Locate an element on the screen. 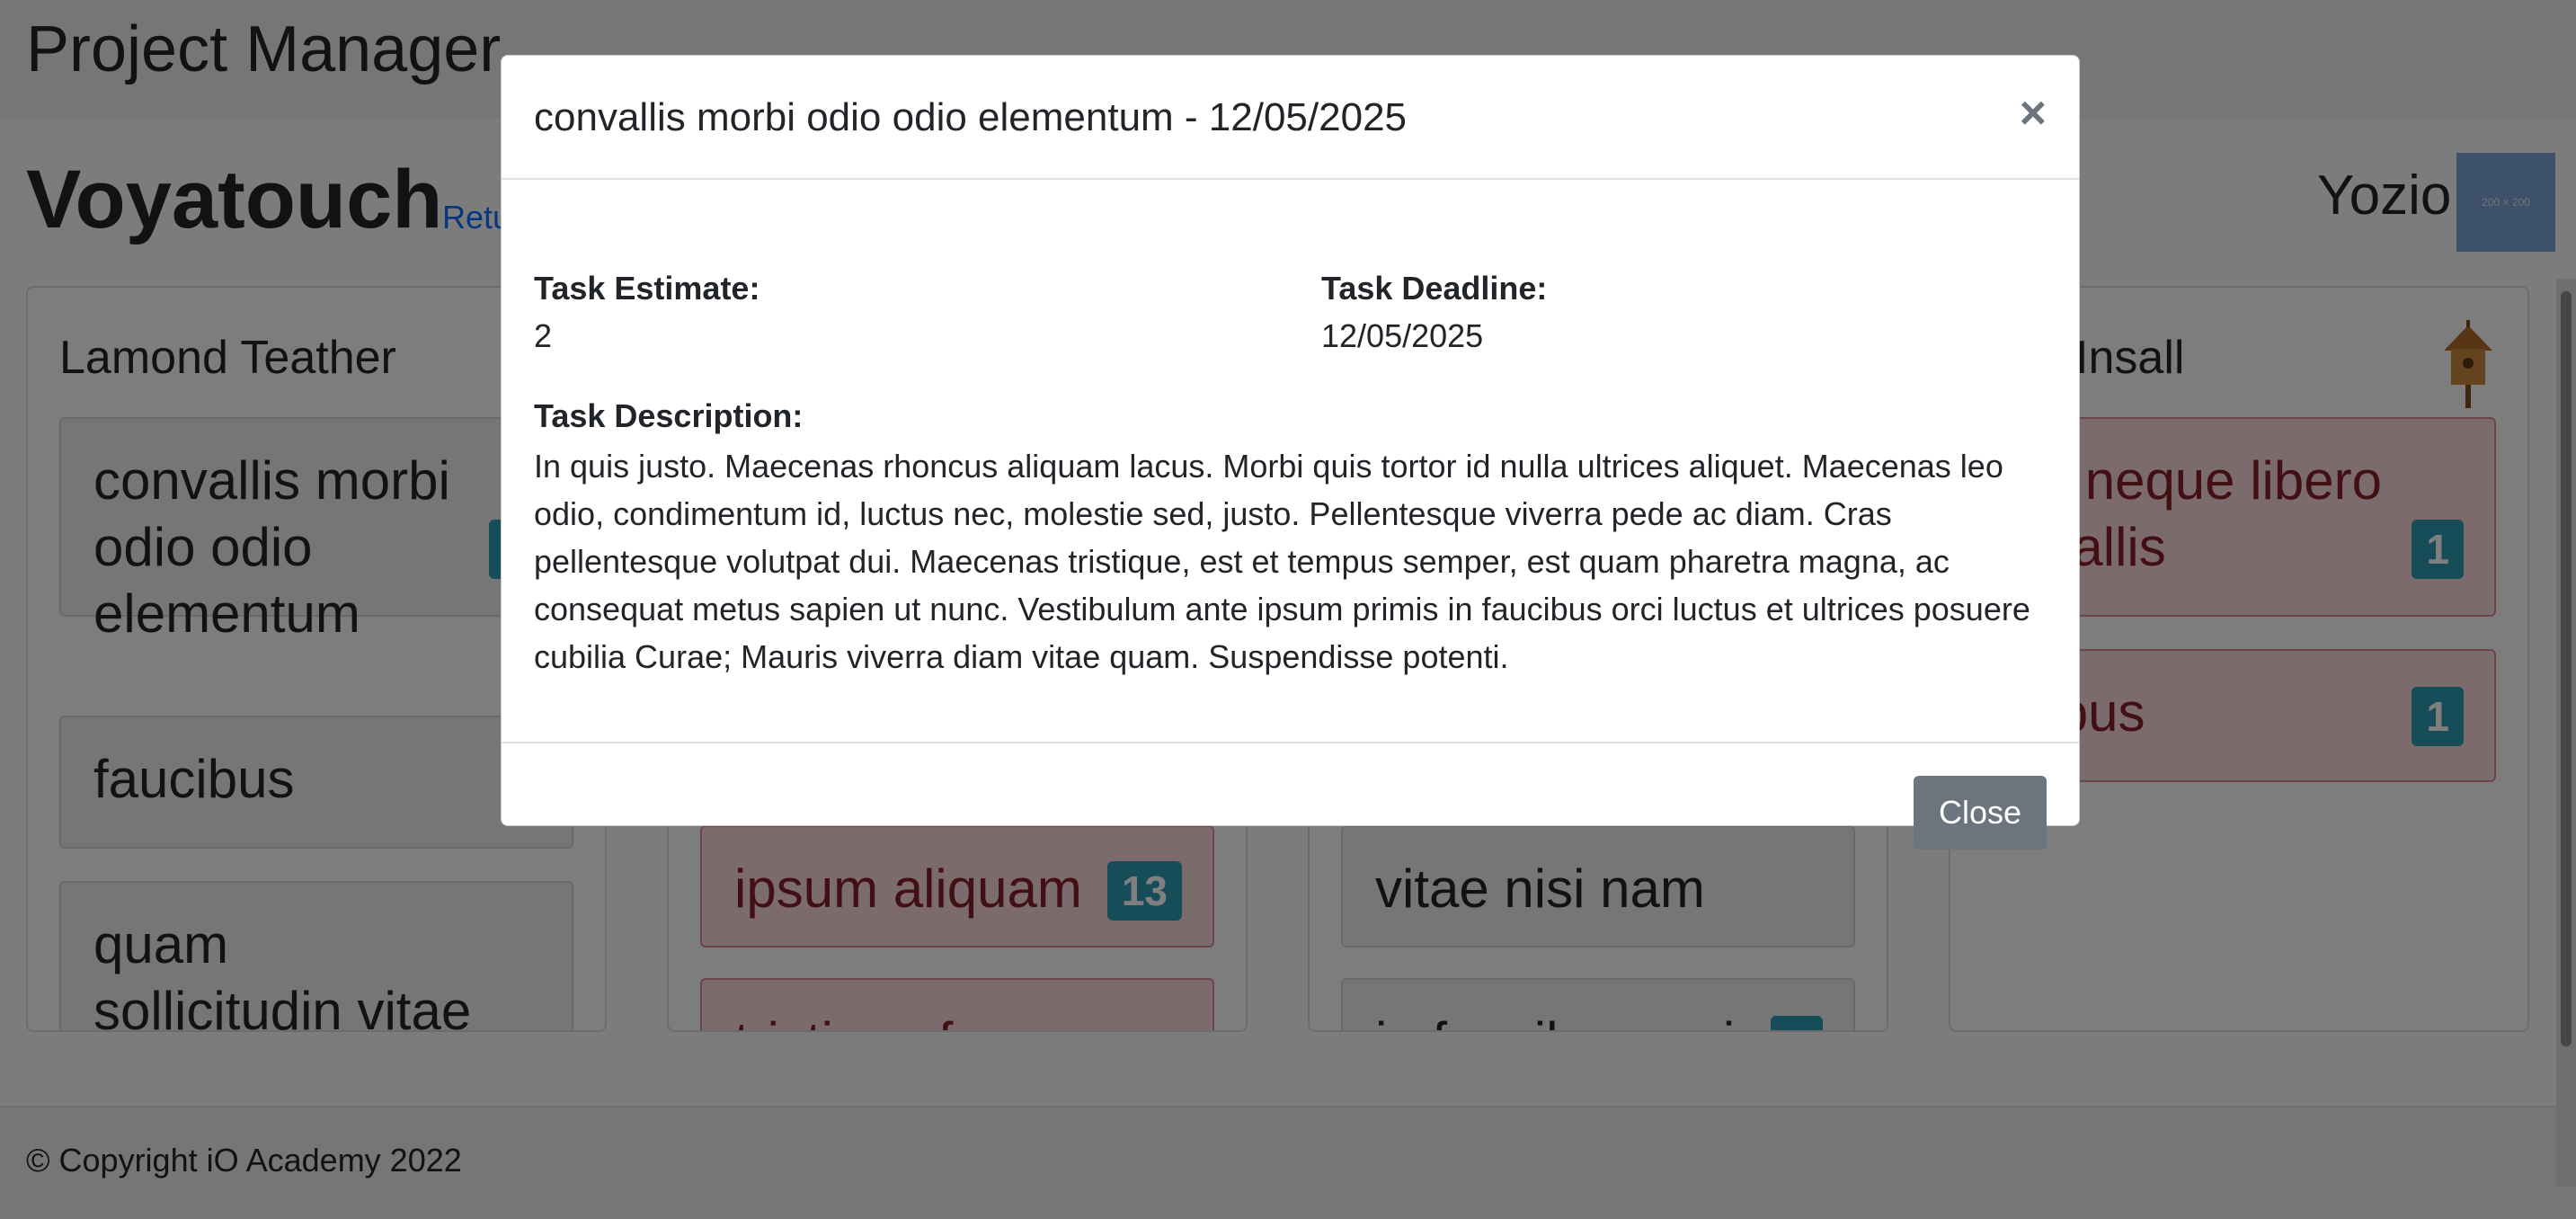 The width and height of the screenshot is (2576, 1219). modal-footer: Close is located at coordinates (1290, 796).